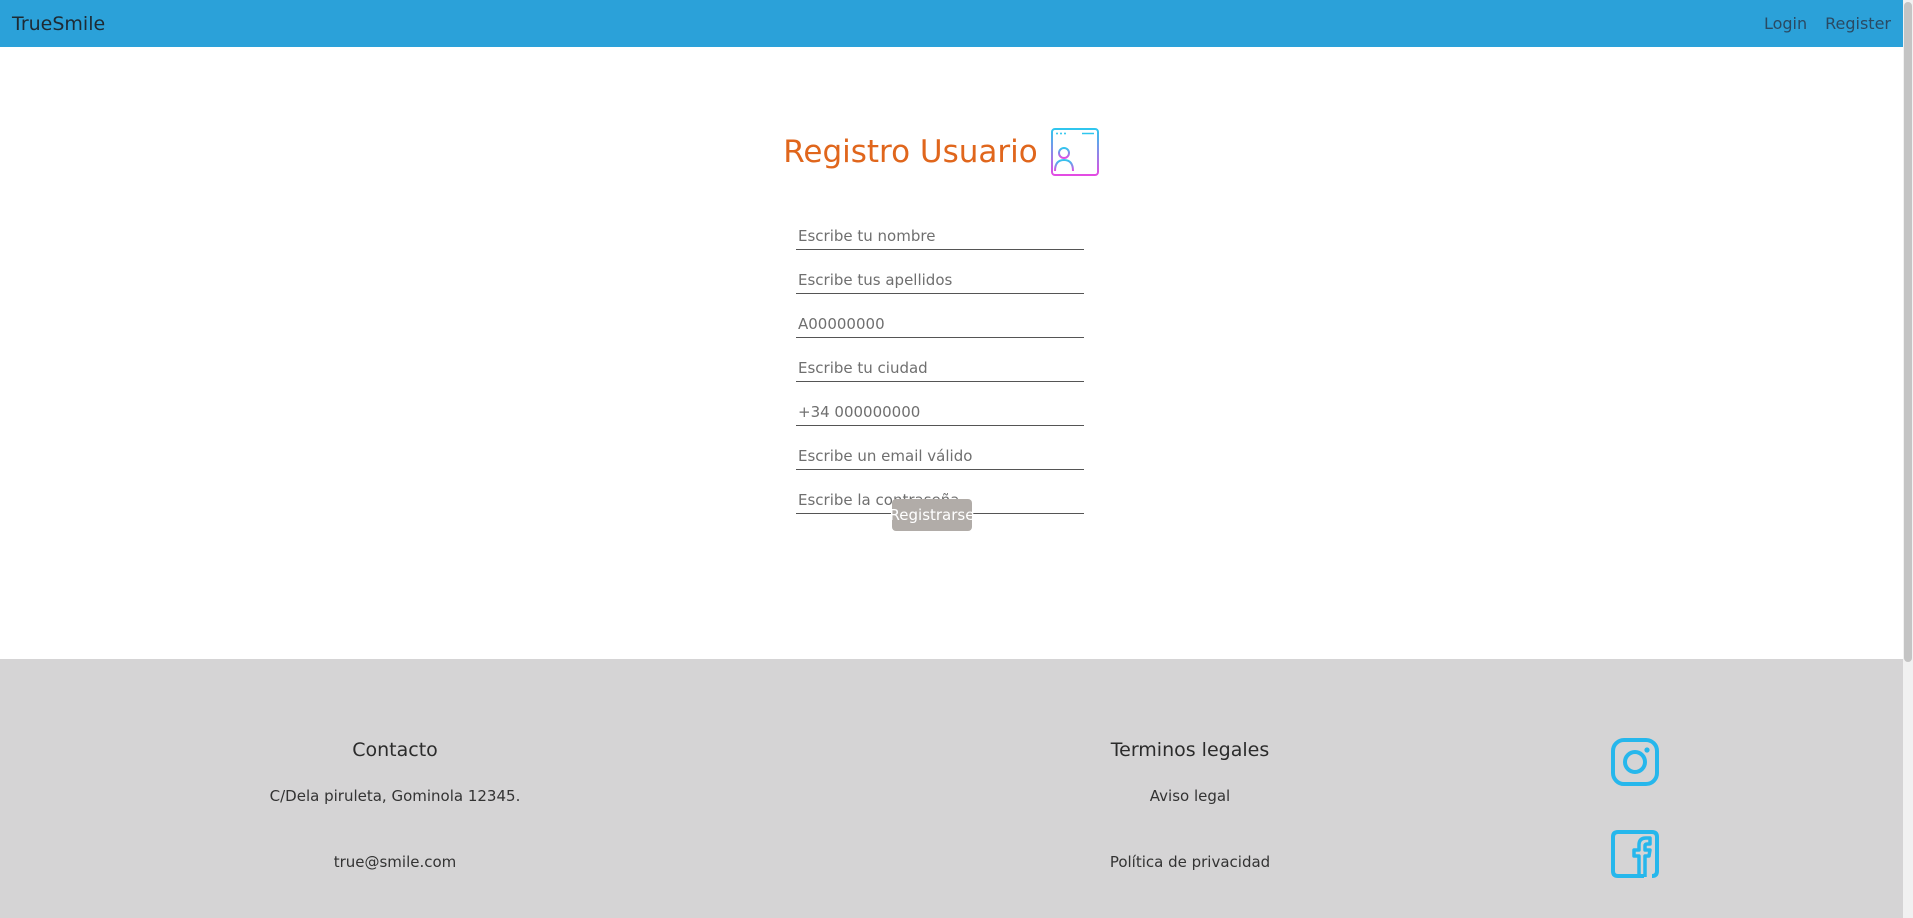 Image resolution: width=1913 pixels, height=918 pixels. What do you see at coordinates (58, 24) in the screenshot?
I see `brand-logo: TrueSmile` at bounding box center [58, 24].